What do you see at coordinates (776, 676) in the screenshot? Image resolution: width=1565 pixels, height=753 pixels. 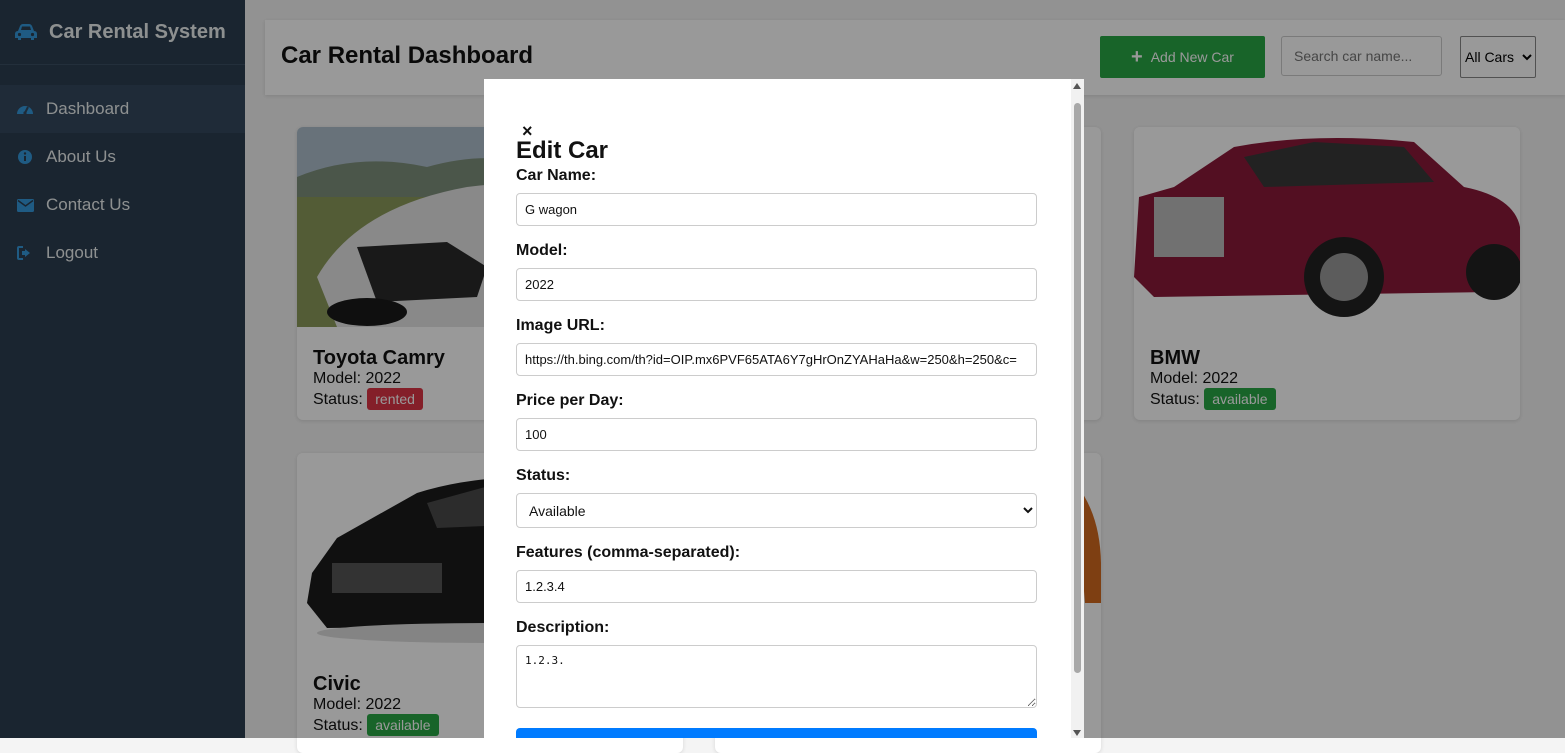 I see `description-textarea: 1.2.3.` at bounding box center [776, 676].